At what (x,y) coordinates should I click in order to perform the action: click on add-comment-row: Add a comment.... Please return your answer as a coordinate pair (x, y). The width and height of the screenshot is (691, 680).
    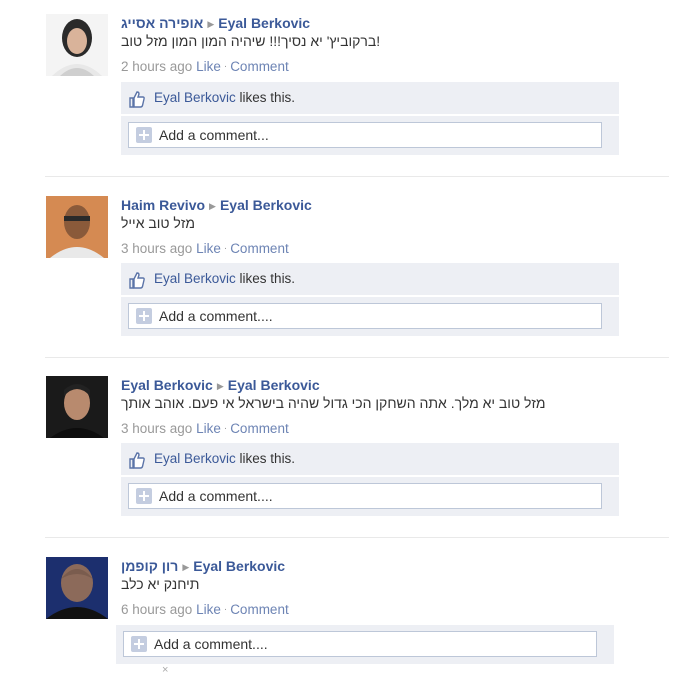
    Looking at the image, I should click on (370, 135).